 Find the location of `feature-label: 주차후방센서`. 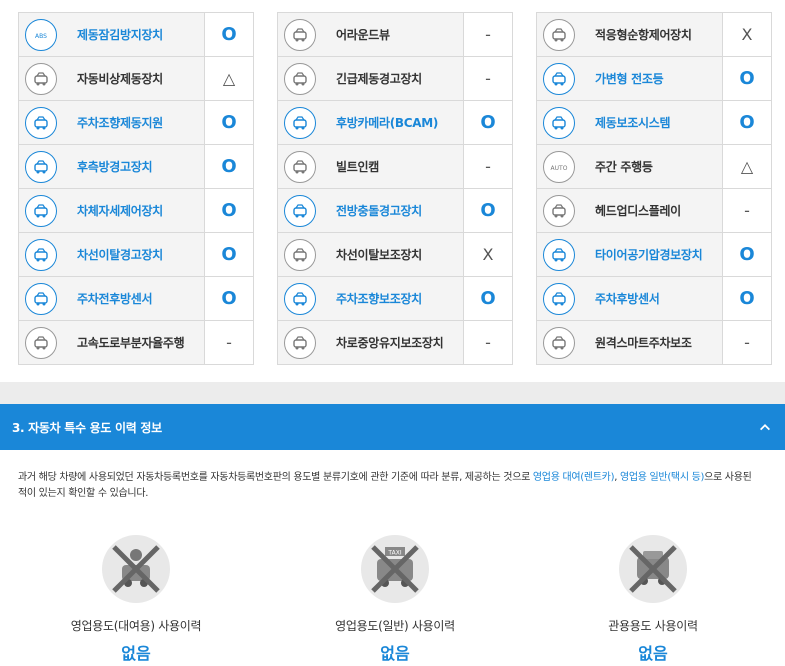

feature-label: 주차후방센서 is located at coordinates (627, 299).